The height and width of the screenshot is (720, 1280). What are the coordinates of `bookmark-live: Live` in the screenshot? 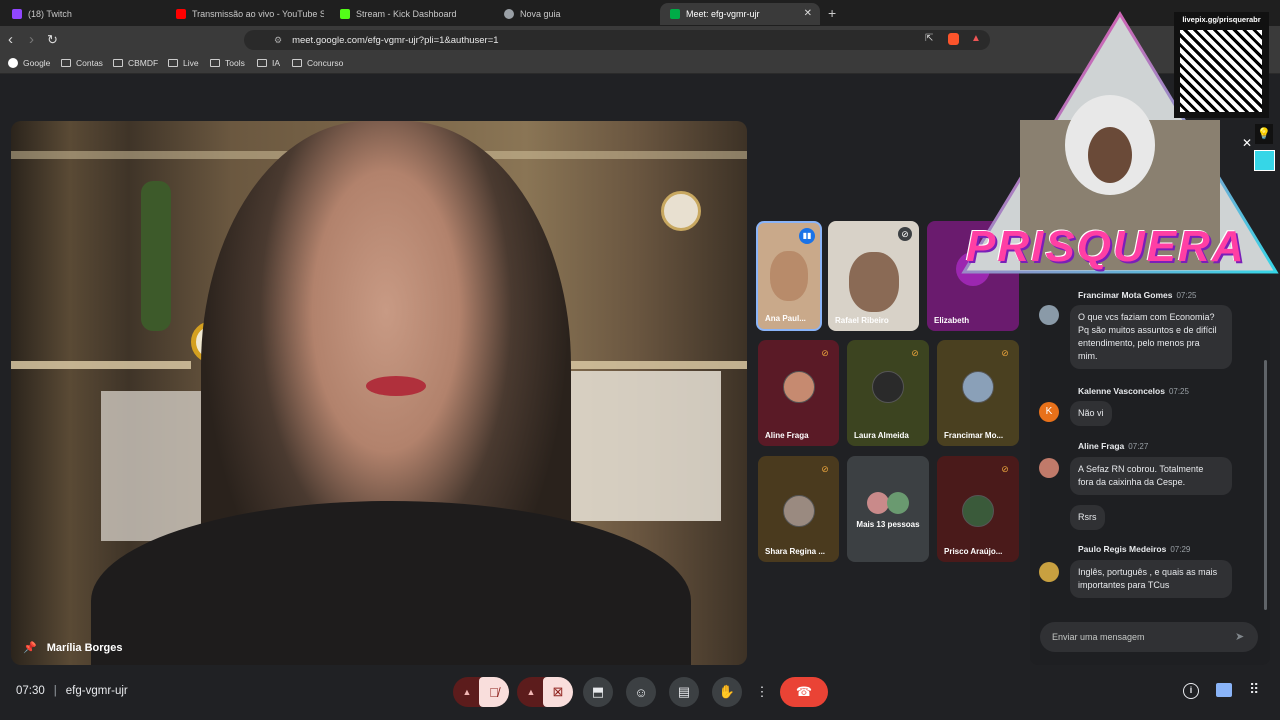 It's located at (183, 63).